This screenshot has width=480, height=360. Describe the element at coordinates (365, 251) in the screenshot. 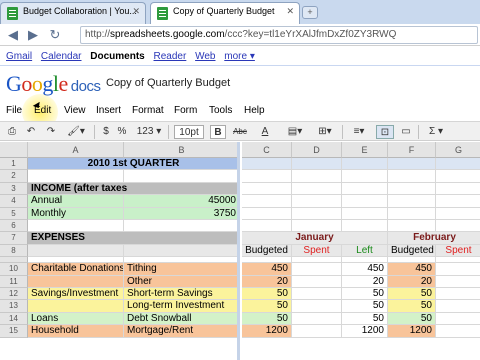

I see `cell: Left` at that location.